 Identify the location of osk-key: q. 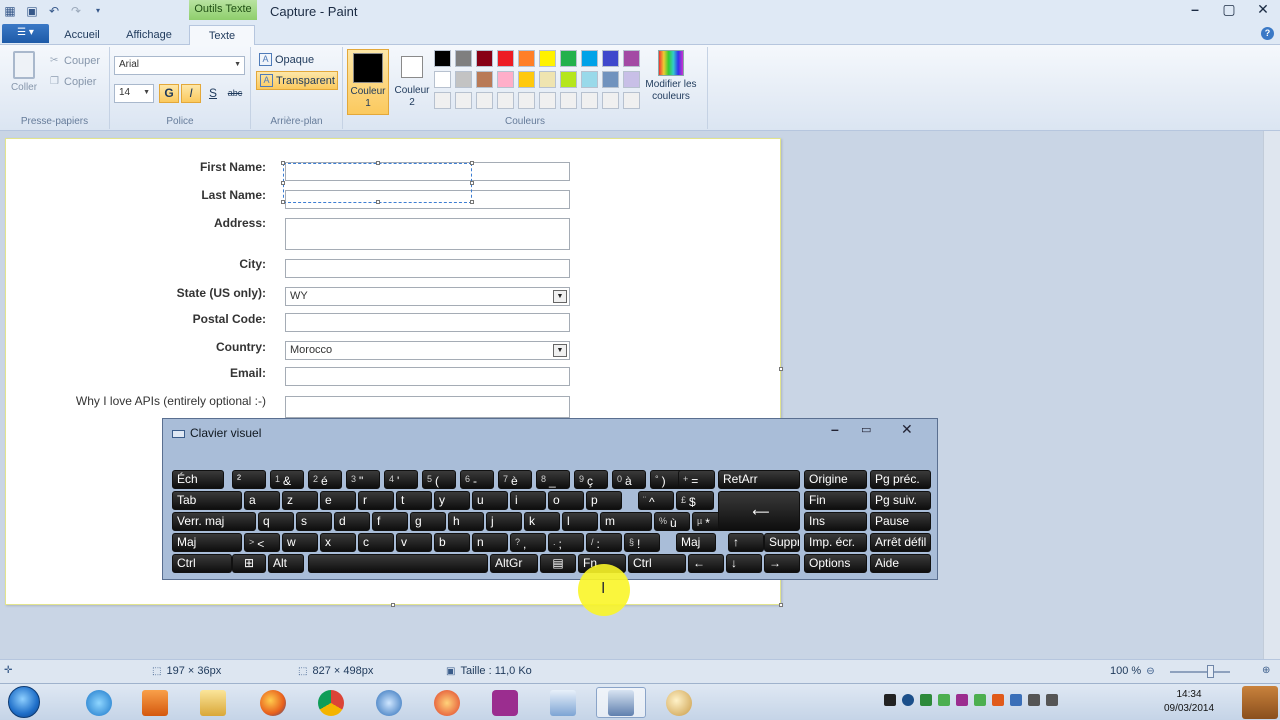
(276, 521).